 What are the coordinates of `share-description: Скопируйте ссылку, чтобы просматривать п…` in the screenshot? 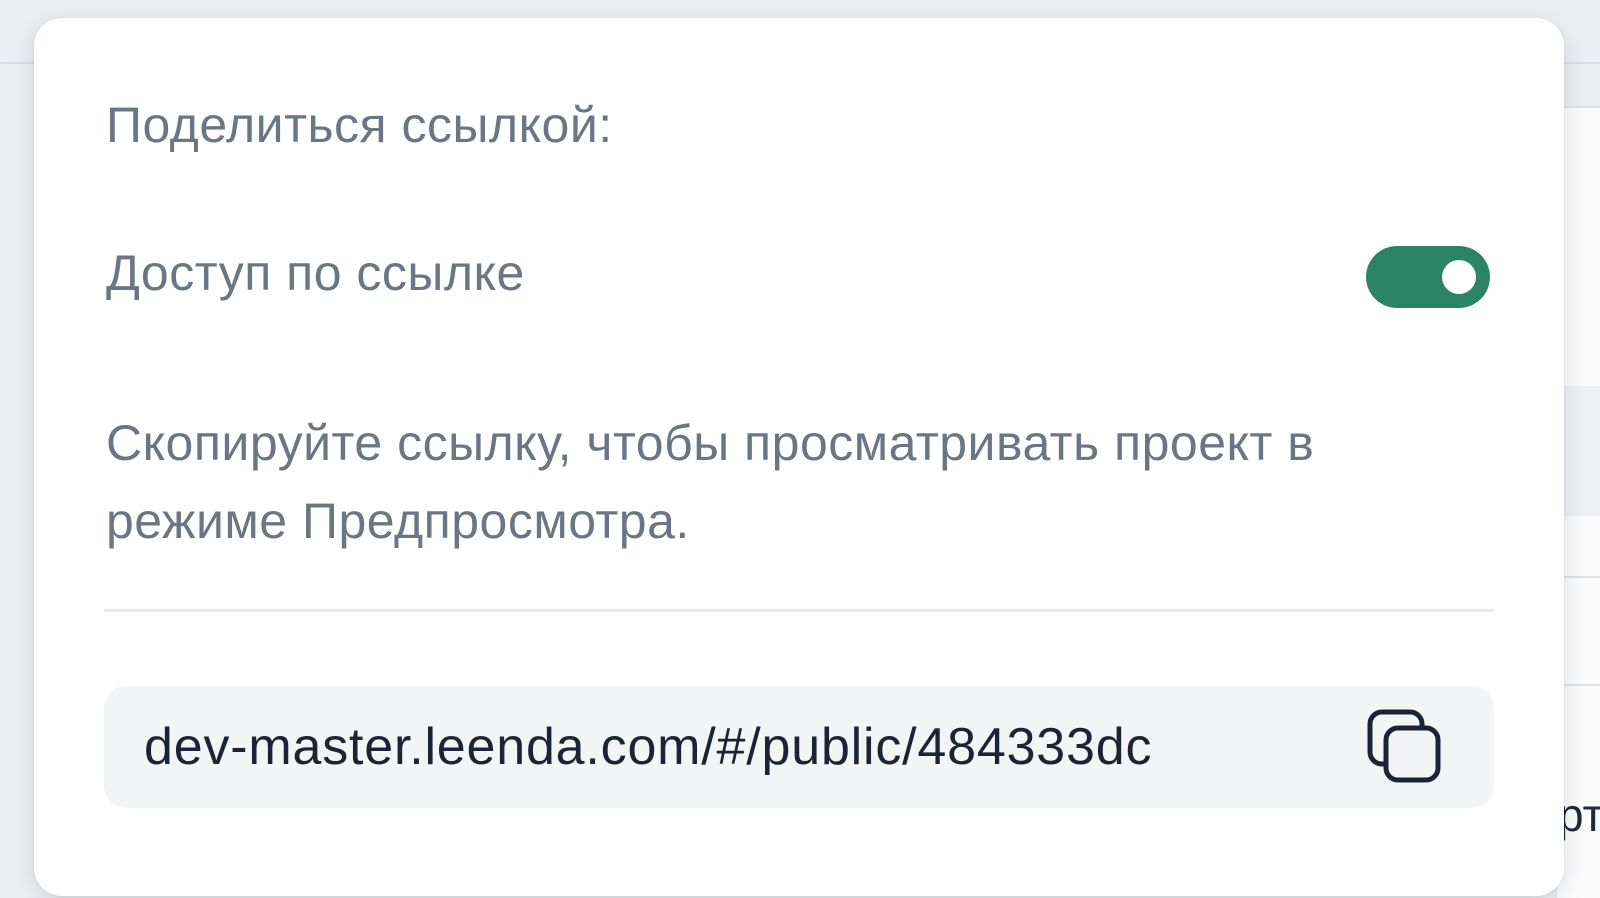 It's located at (710, 482).